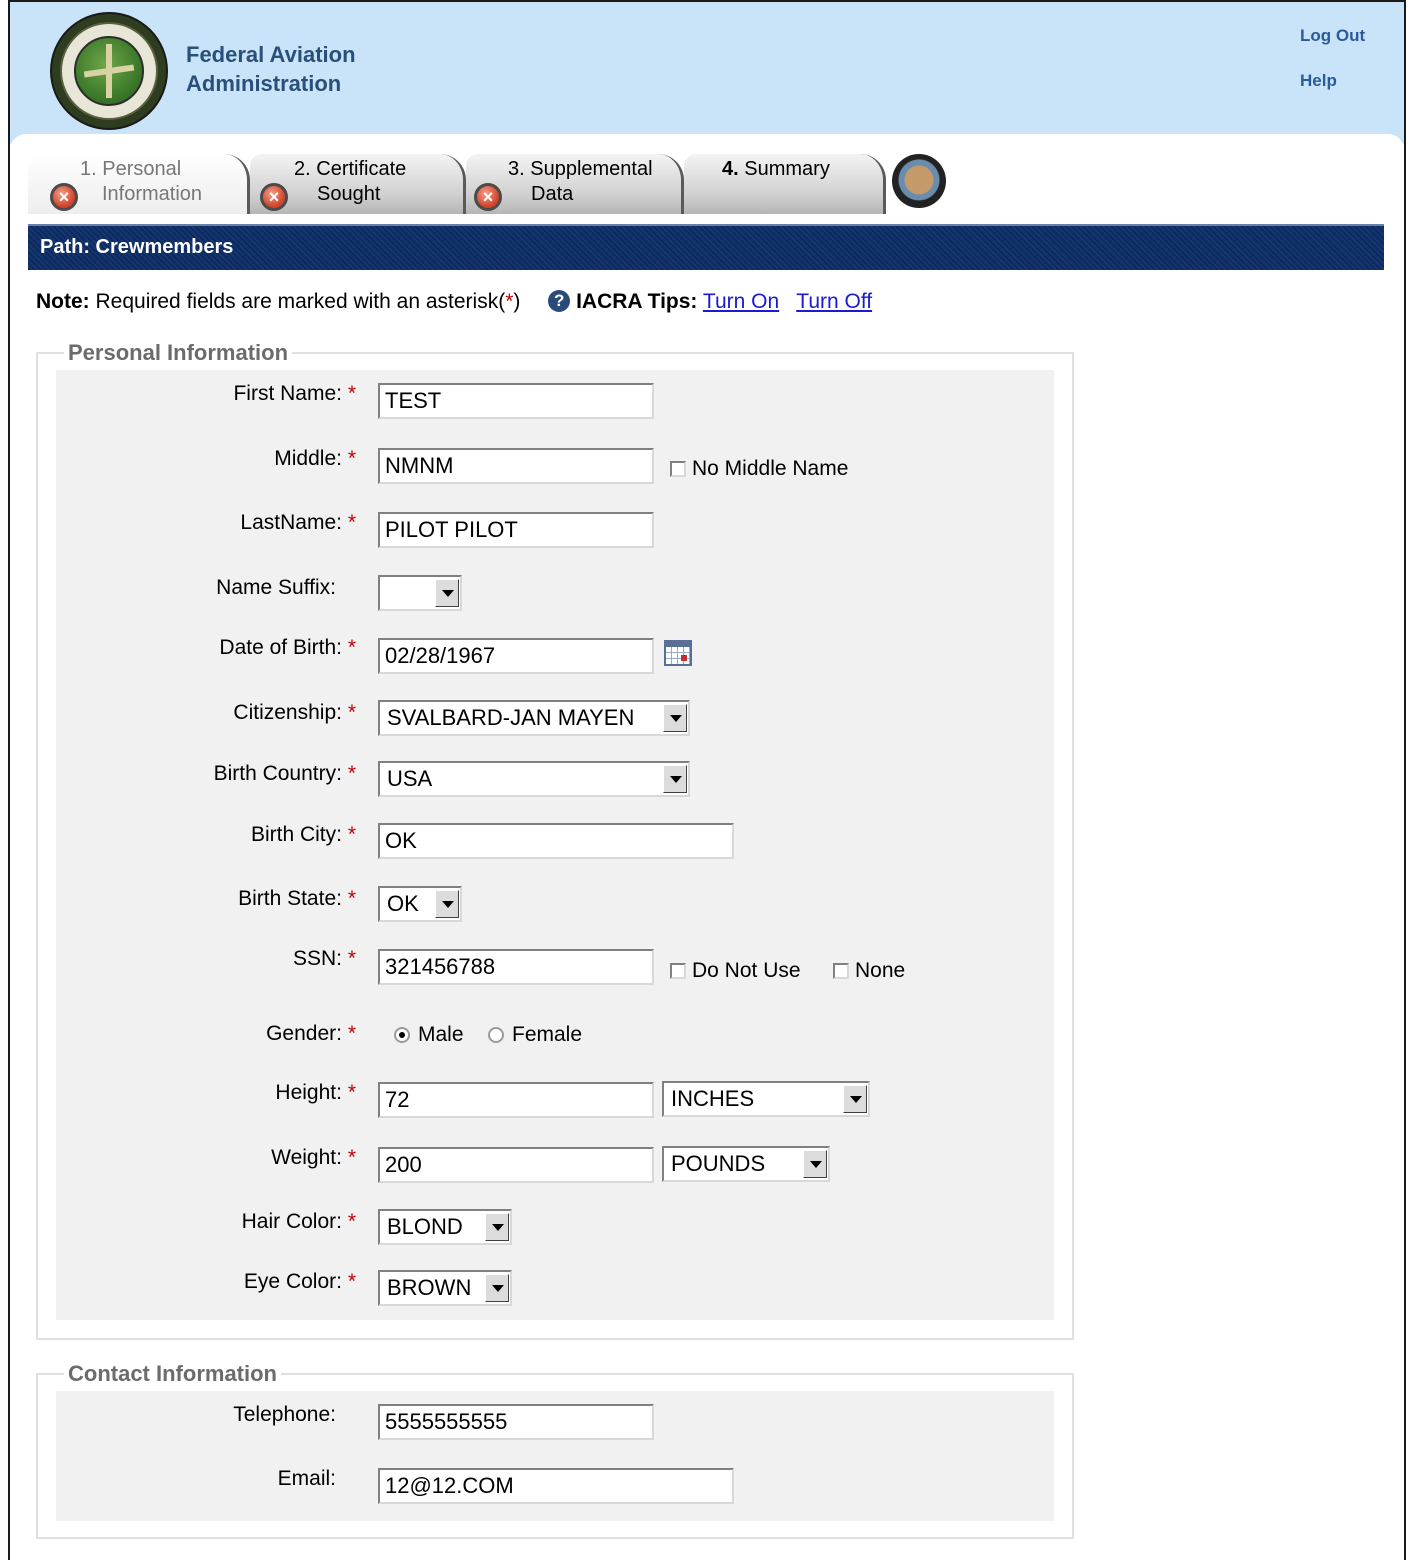 The height and width of the screenshot is (1560, 1411). Describe the element at coordinates (516, 1100) in the screenshot. I see `height-input: 72` at that location.